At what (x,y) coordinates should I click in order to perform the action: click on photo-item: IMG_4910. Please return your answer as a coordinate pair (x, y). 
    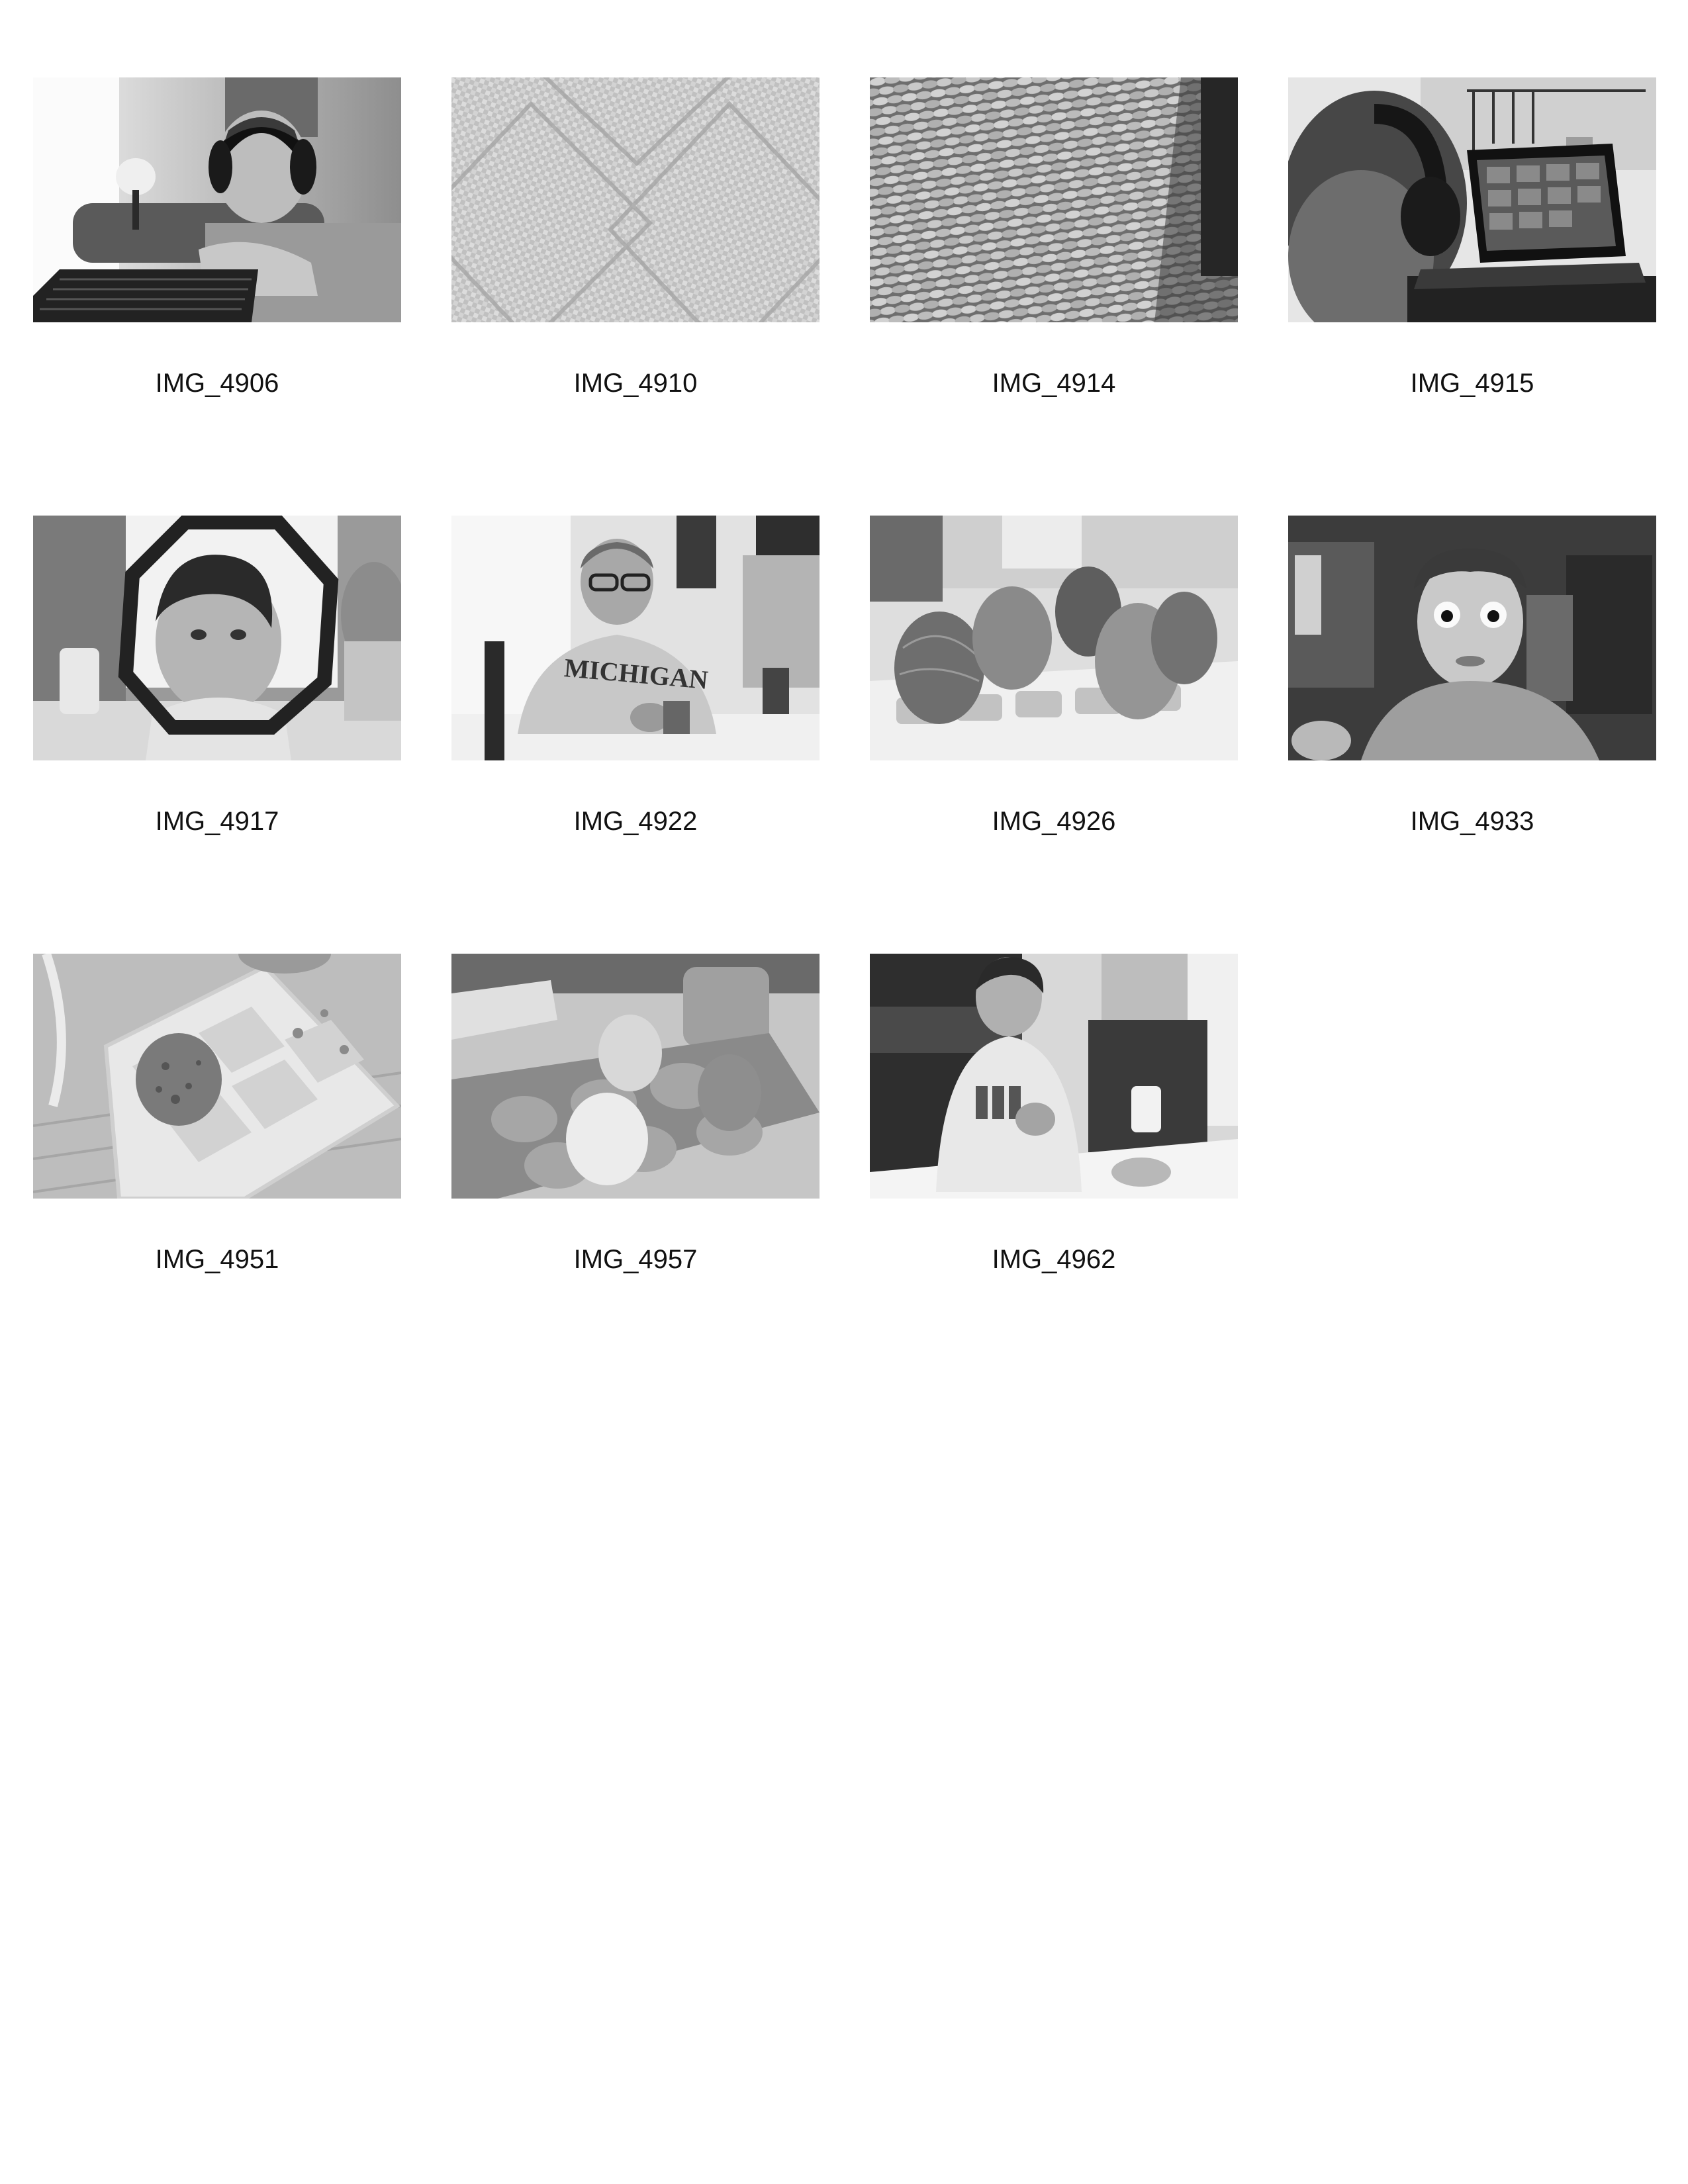
    Looking at the image, I should click on (635, 296).